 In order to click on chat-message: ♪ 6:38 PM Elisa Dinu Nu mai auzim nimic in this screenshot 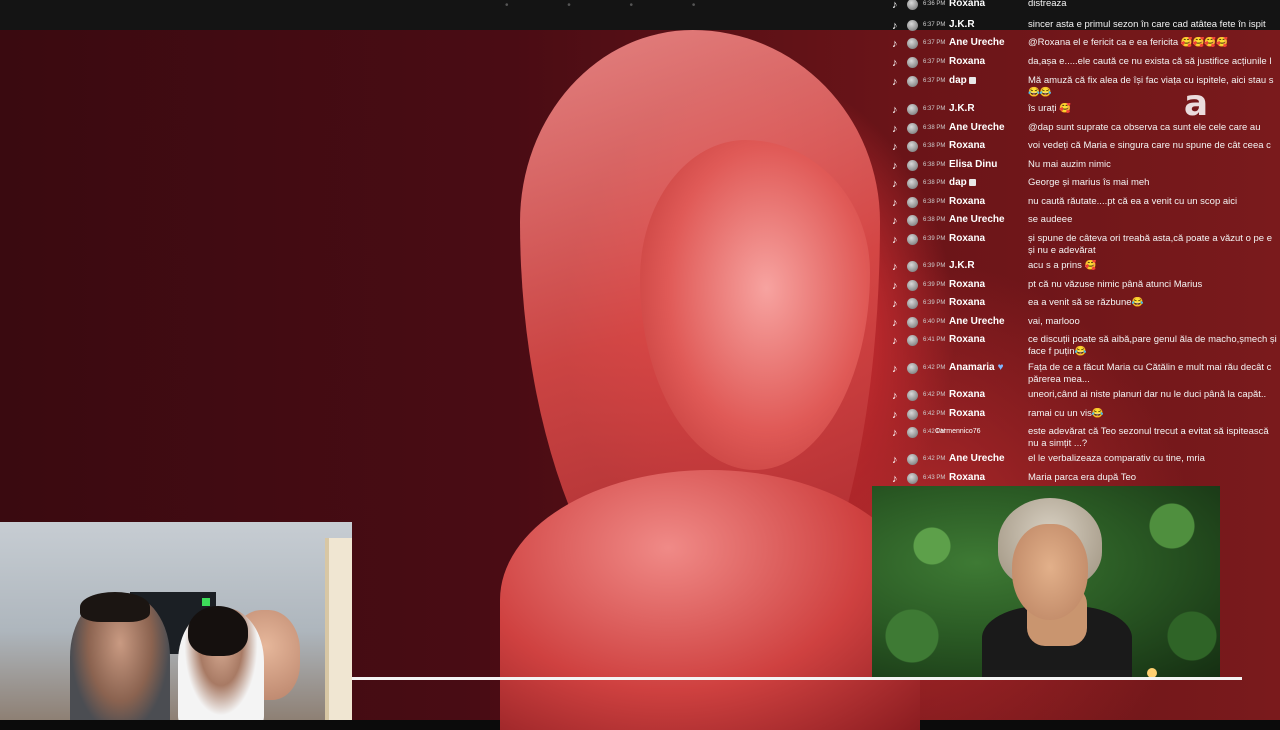, I will do `click(1084, 167)`.